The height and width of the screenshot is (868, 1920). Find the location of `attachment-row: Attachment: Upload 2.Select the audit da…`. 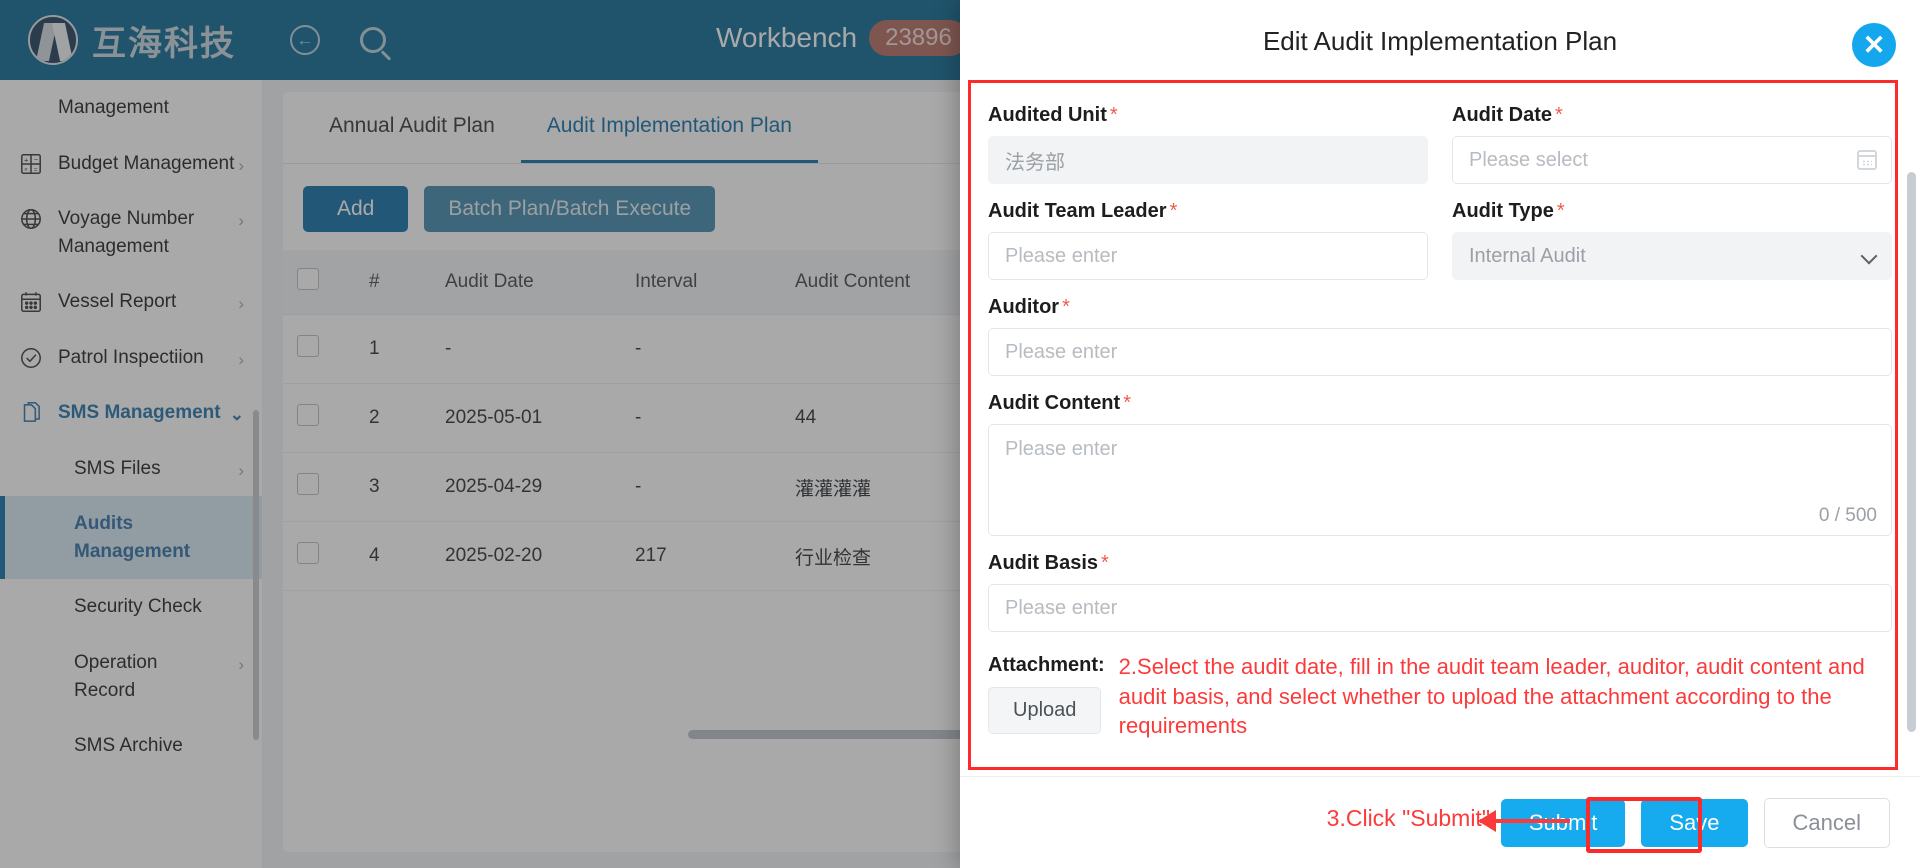

attachment-row: Attachment: Upload 2.Select the audit da… is located at coordinates (1440, 696).